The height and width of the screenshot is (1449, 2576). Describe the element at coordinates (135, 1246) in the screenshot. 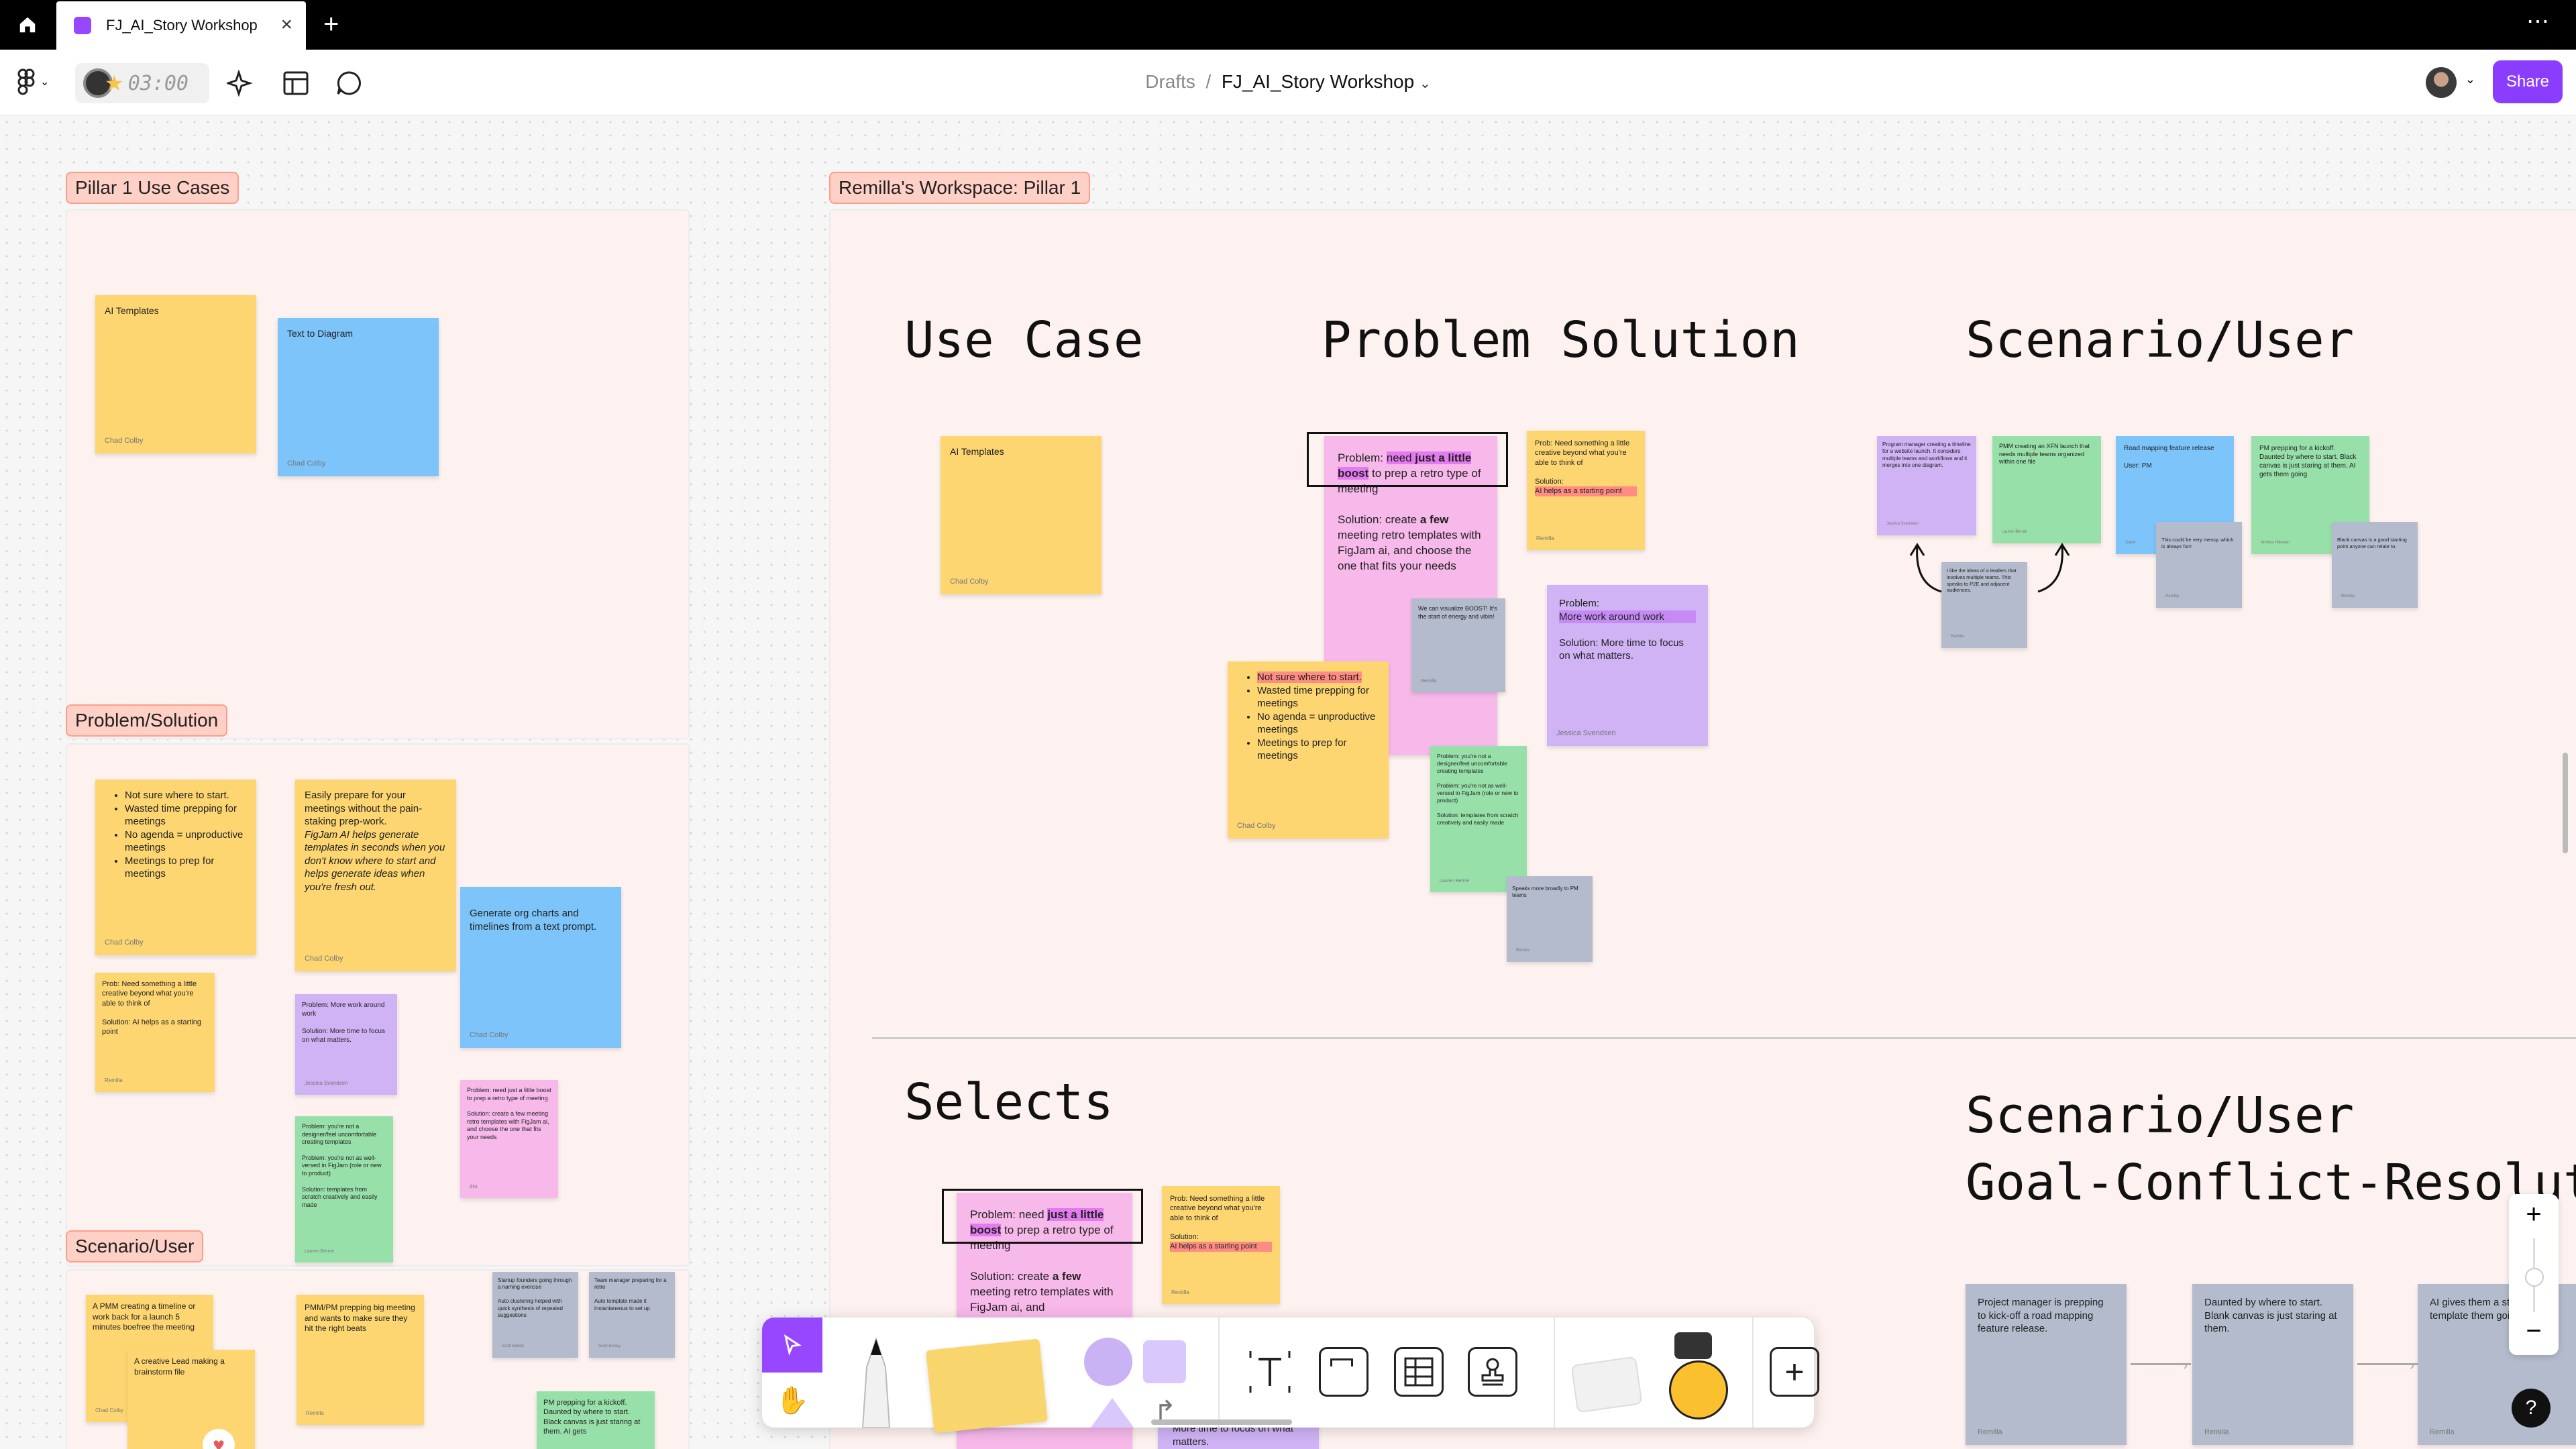

I see `section-label-scenario-user: Scenario/User` at that location.